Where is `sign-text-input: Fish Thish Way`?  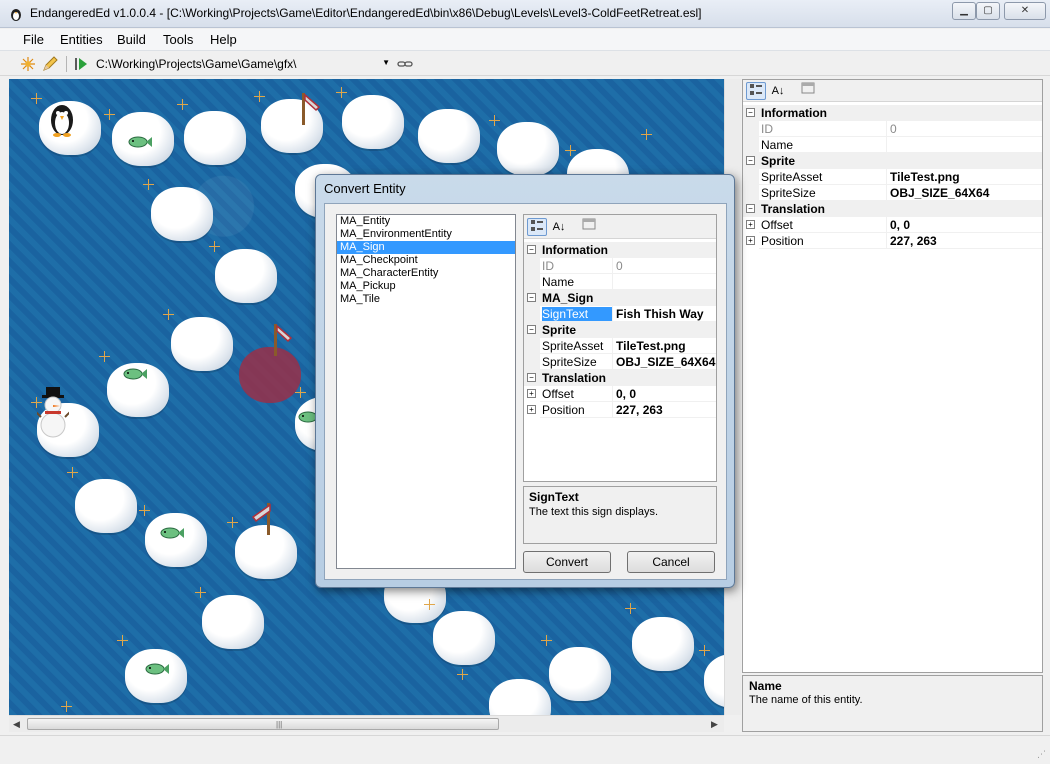 sign-text-input: Fish Thish Way is located at coordinates (664, 314).